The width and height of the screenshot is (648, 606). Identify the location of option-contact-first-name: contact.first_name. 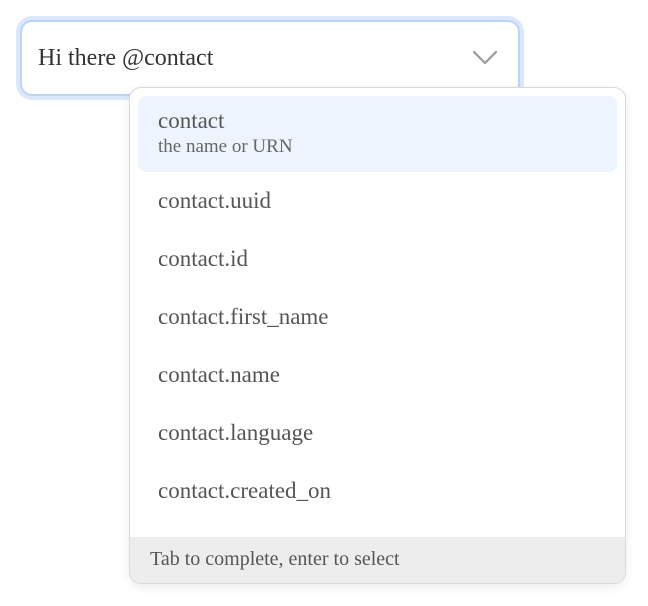
(377, 317).